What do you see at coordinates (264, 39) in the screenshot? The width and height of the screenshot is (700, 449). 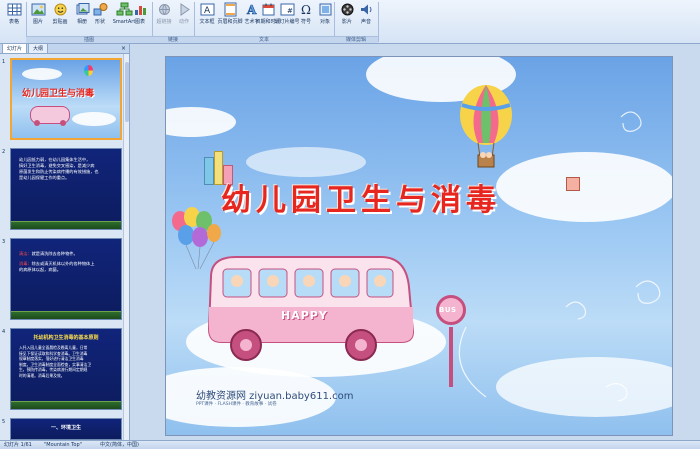 I see `group-label-text: 文本` at bounding box center [264, 39].